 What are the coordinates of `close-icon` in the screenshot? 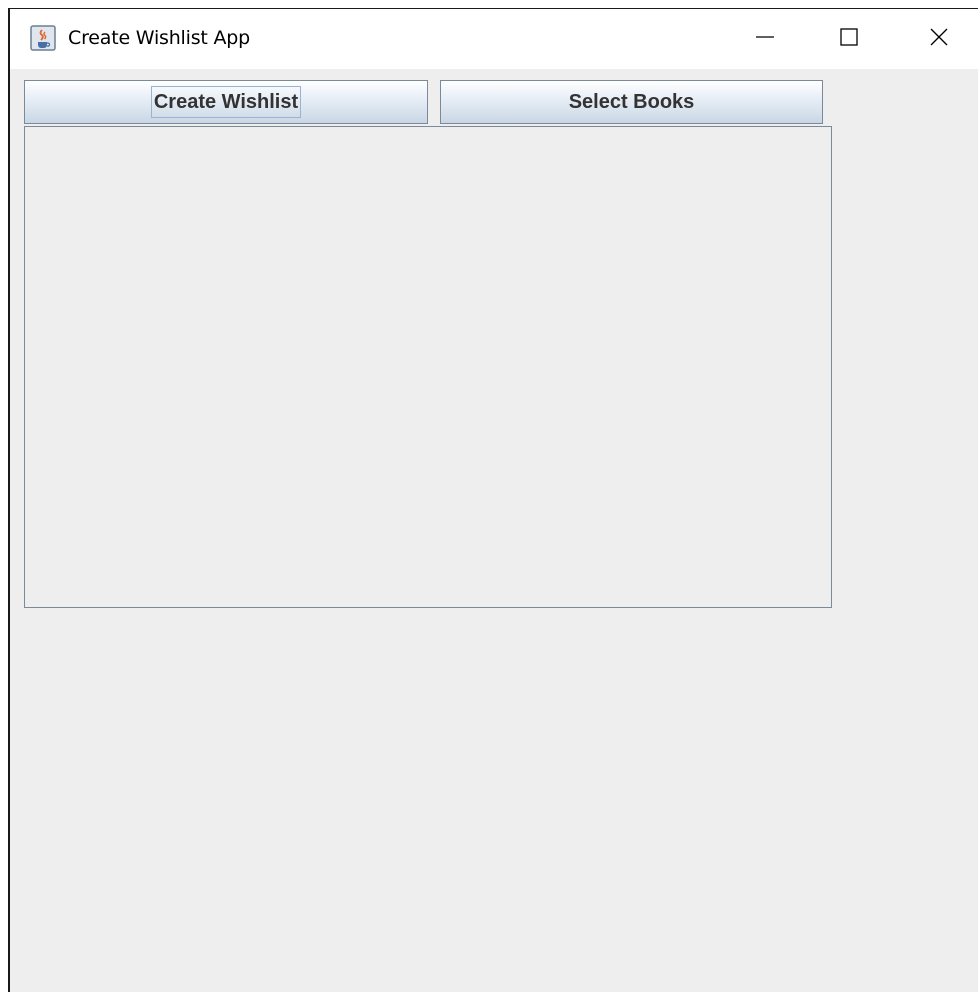 It's located at (939, 39).